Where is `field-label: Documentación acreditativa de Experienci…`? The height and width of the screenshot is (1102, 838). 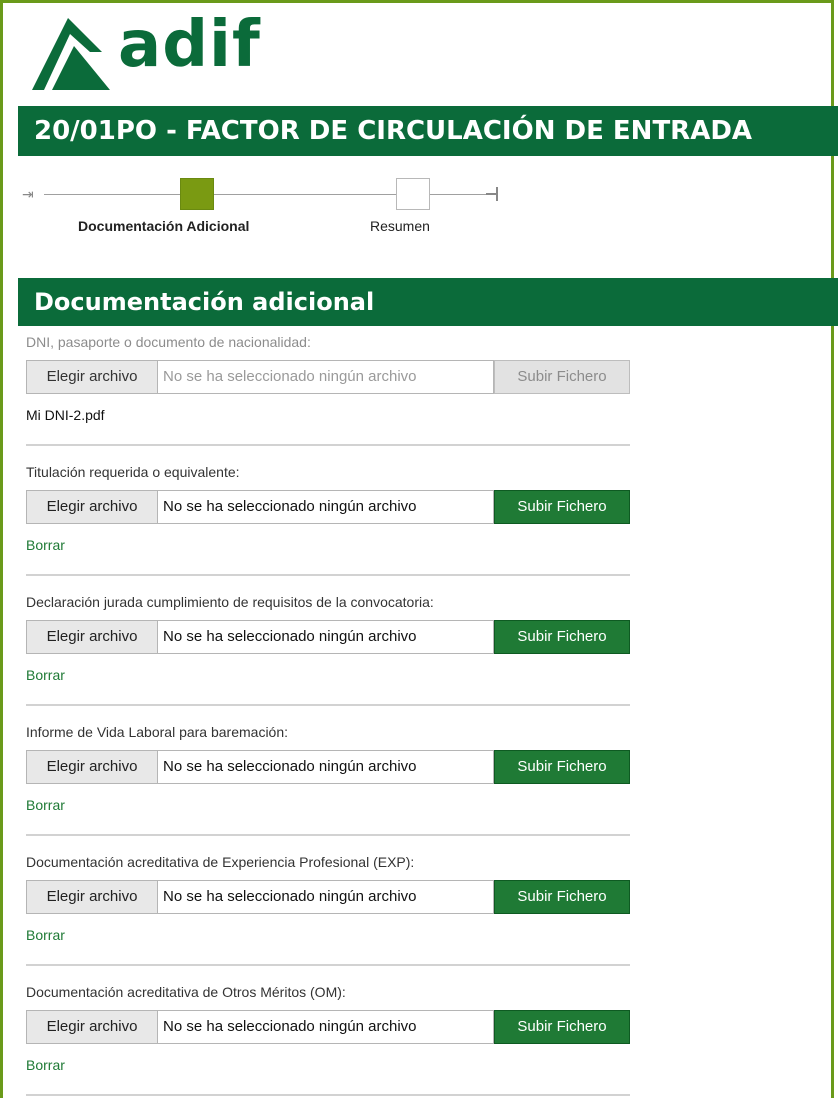 field-label: Documentación acreditativa de Experienci… is located at coordinates (220, 862).